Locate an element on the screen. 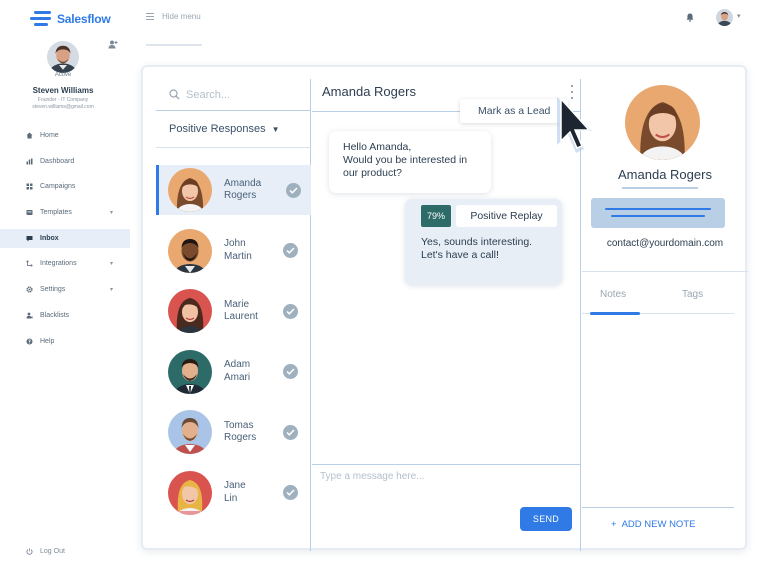 The width and height of the screenshot is (768, 572). account-avatar is located at coordinates (724, 17).